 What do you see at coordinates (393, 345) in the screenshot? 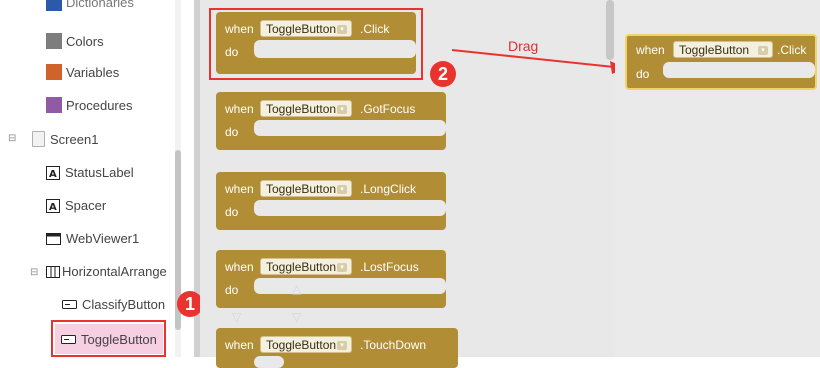
I see `block-event-label: .TouchDown` at bounding box center [393, 345].